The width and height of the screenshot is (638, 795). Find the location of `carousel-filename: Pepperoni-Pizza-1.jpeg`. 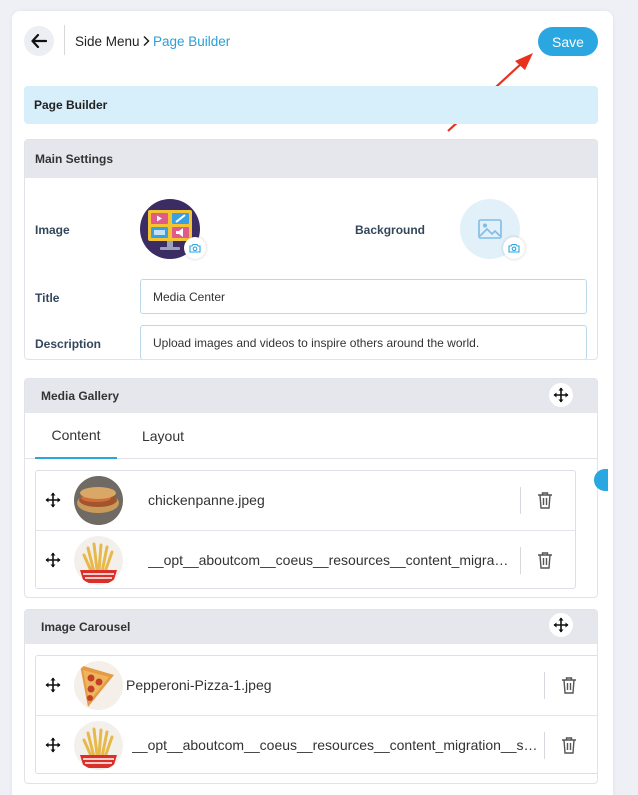

carousel-filename: Pepperoni-Pizza-1.jpeg is located at coordinates (199, 685).